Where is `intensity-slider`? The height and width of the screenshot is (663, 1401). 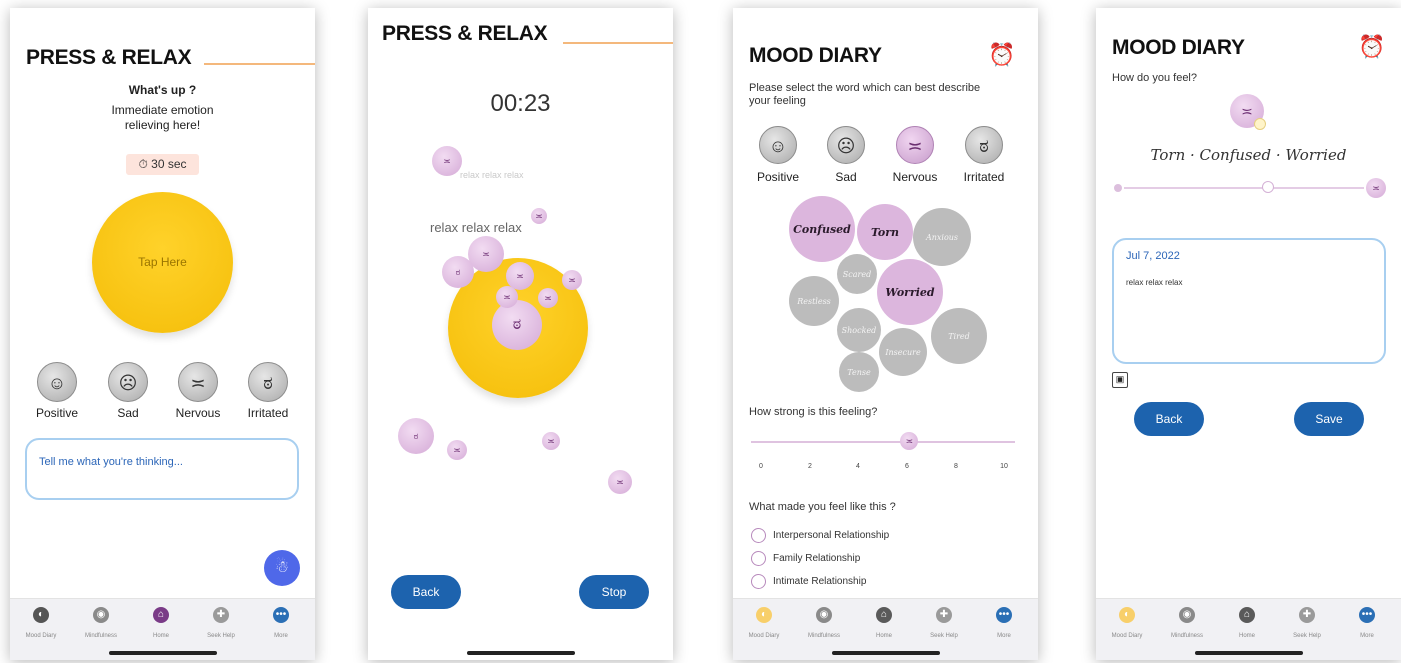
intensity-slider is located at coordinates (1244, 188).